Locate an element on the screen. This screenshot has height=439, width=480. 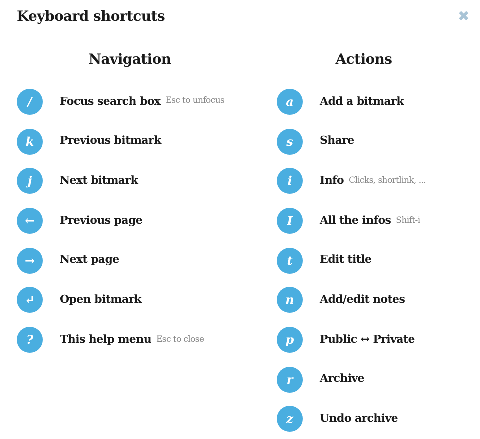
shortcut-label: Previous page is located at coordinates (101, 220).